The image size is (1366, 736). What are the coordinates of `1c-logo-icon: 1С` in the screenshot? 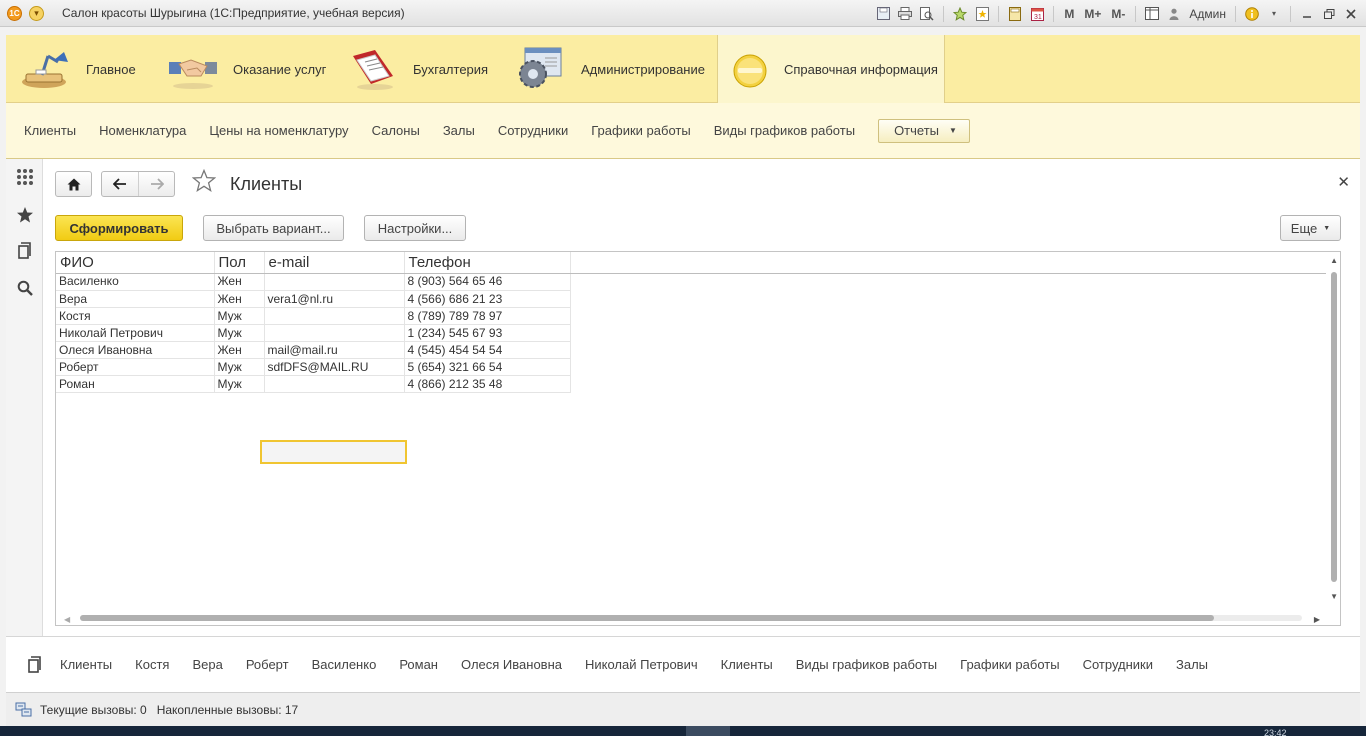 It's located at (14, 13).